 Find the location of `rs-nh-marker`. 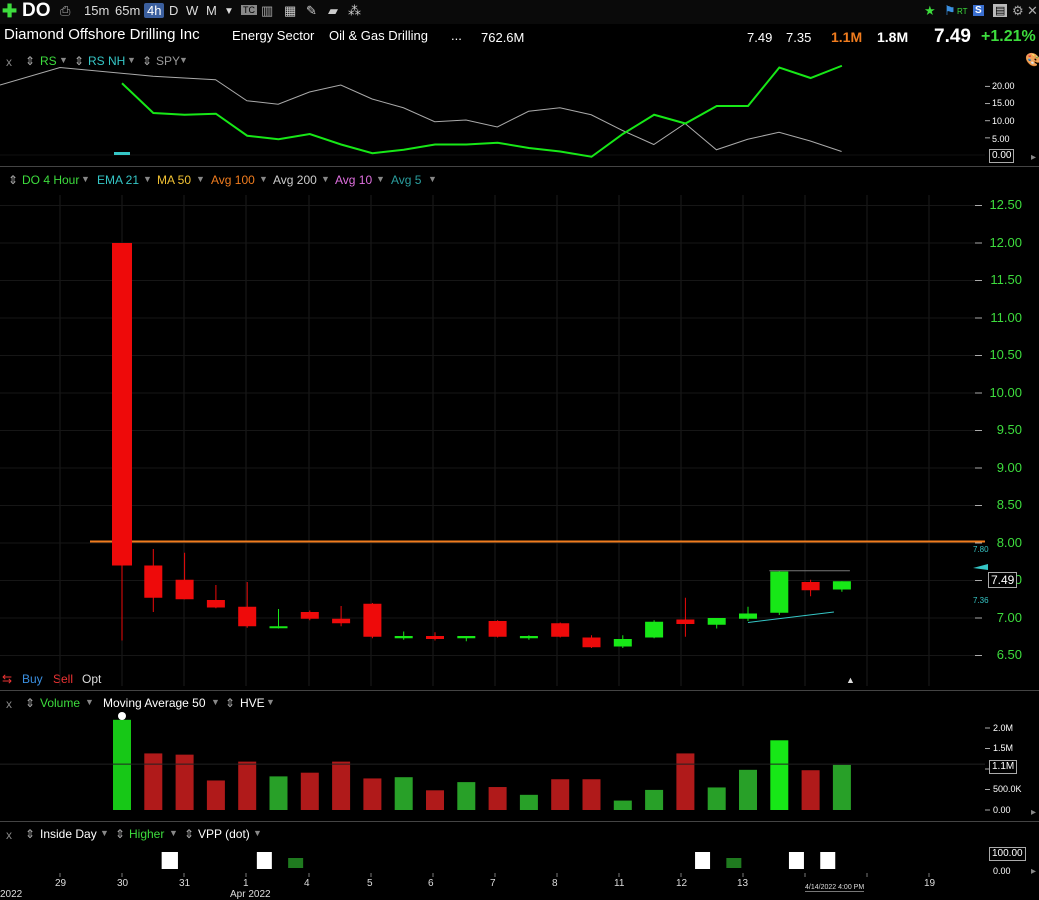

rs-nh-marker is located at coordinates (122, 153).